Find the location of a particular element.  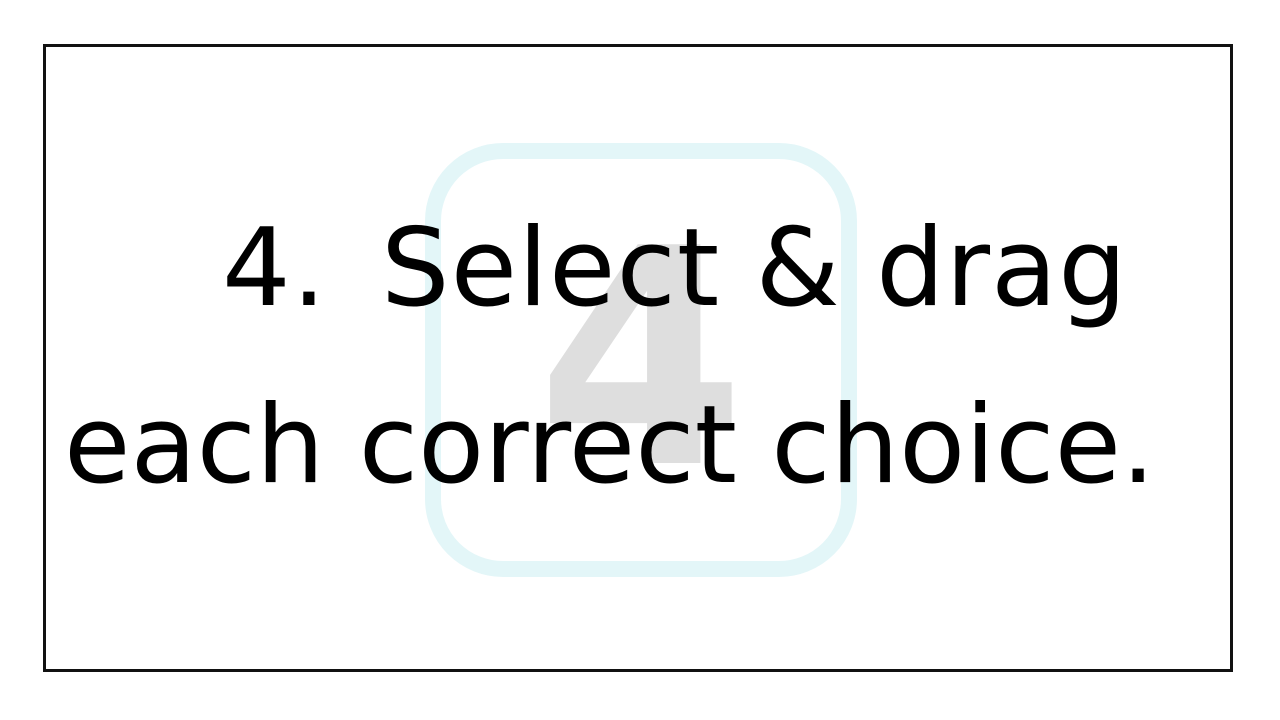

instruction-line-1-text: Select & drag is located at coordinates (754, 268).